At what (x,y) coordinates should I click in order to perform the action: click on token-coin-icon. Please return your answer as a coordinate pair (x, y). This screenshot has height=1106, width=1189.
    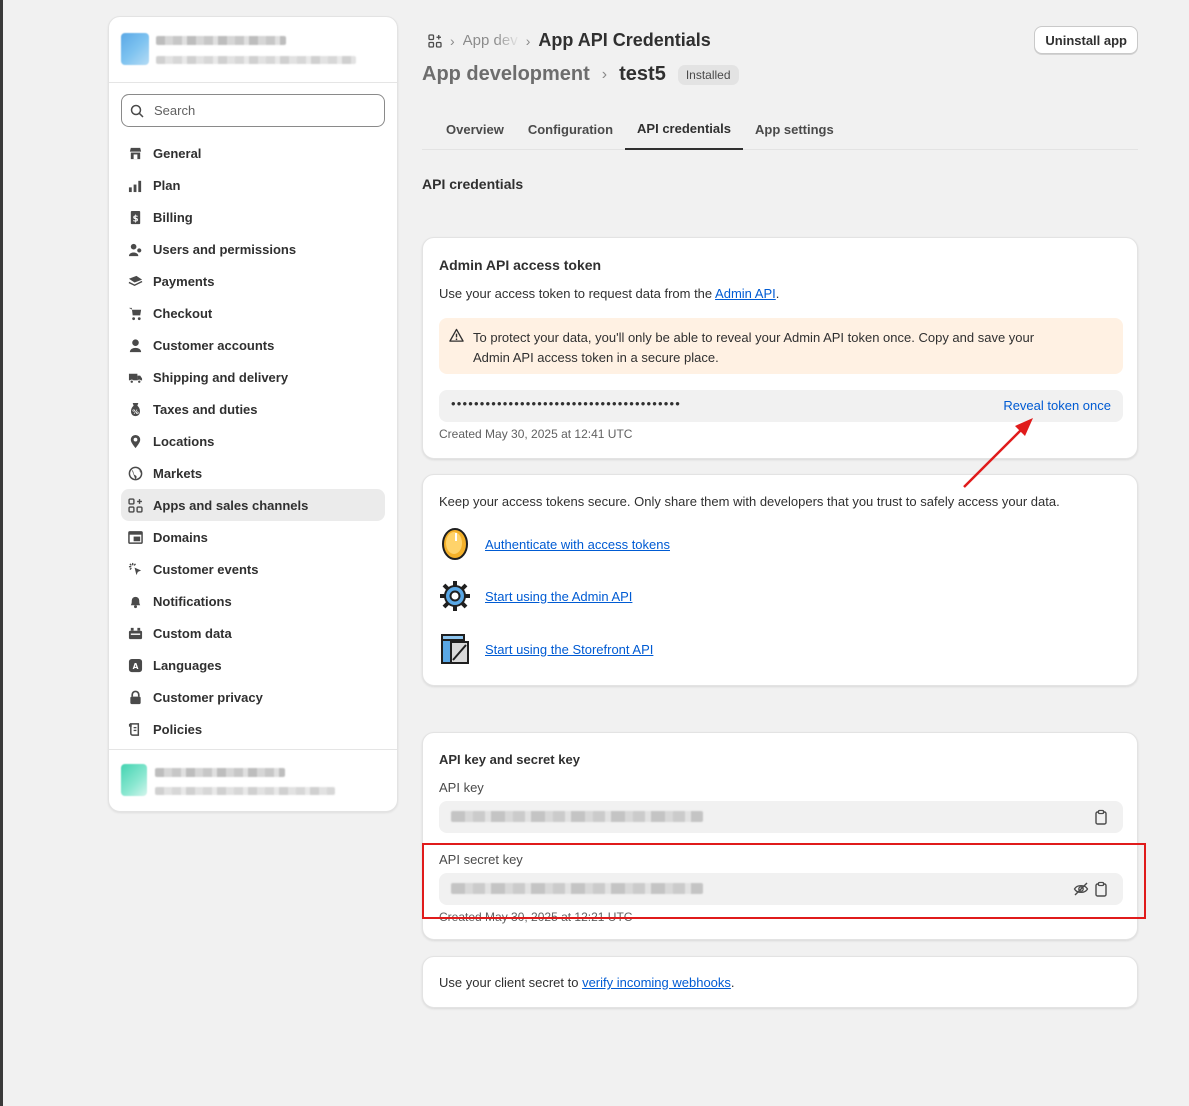
    Looking at the image, I should click on (455, 544).